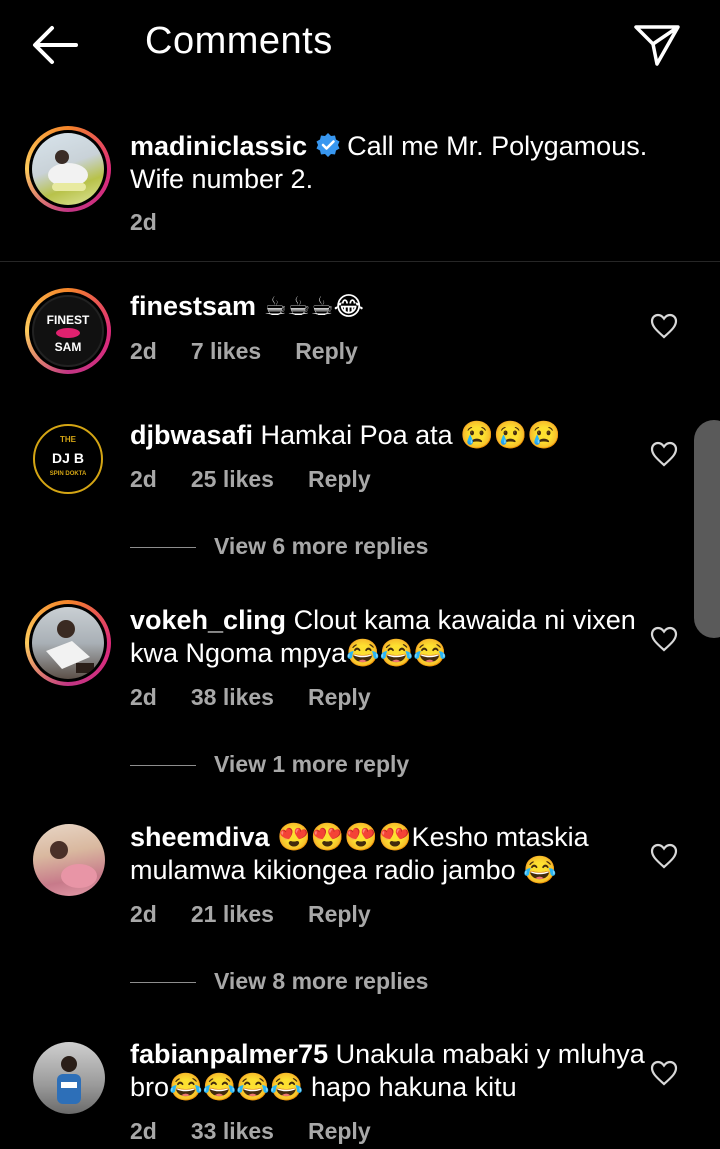  I want to click on comment-text: finestsam ☕☕☕😂, so click(390, 307).